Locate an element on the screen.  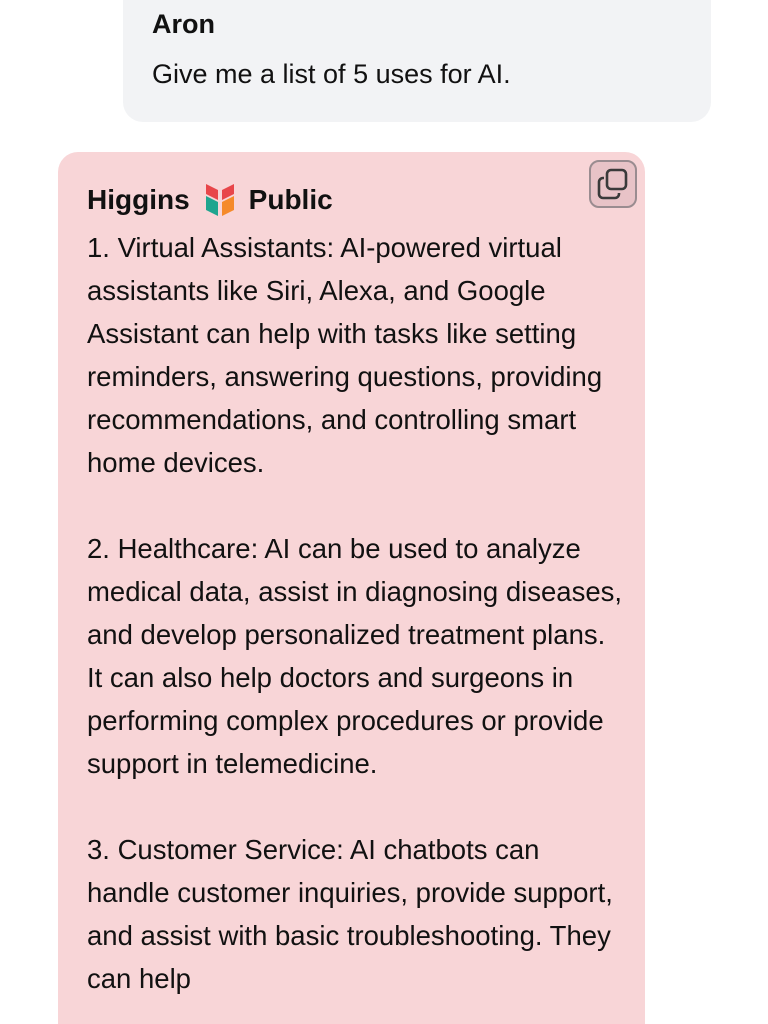
user-message-author: Aron is located at coordinates (183, 24).